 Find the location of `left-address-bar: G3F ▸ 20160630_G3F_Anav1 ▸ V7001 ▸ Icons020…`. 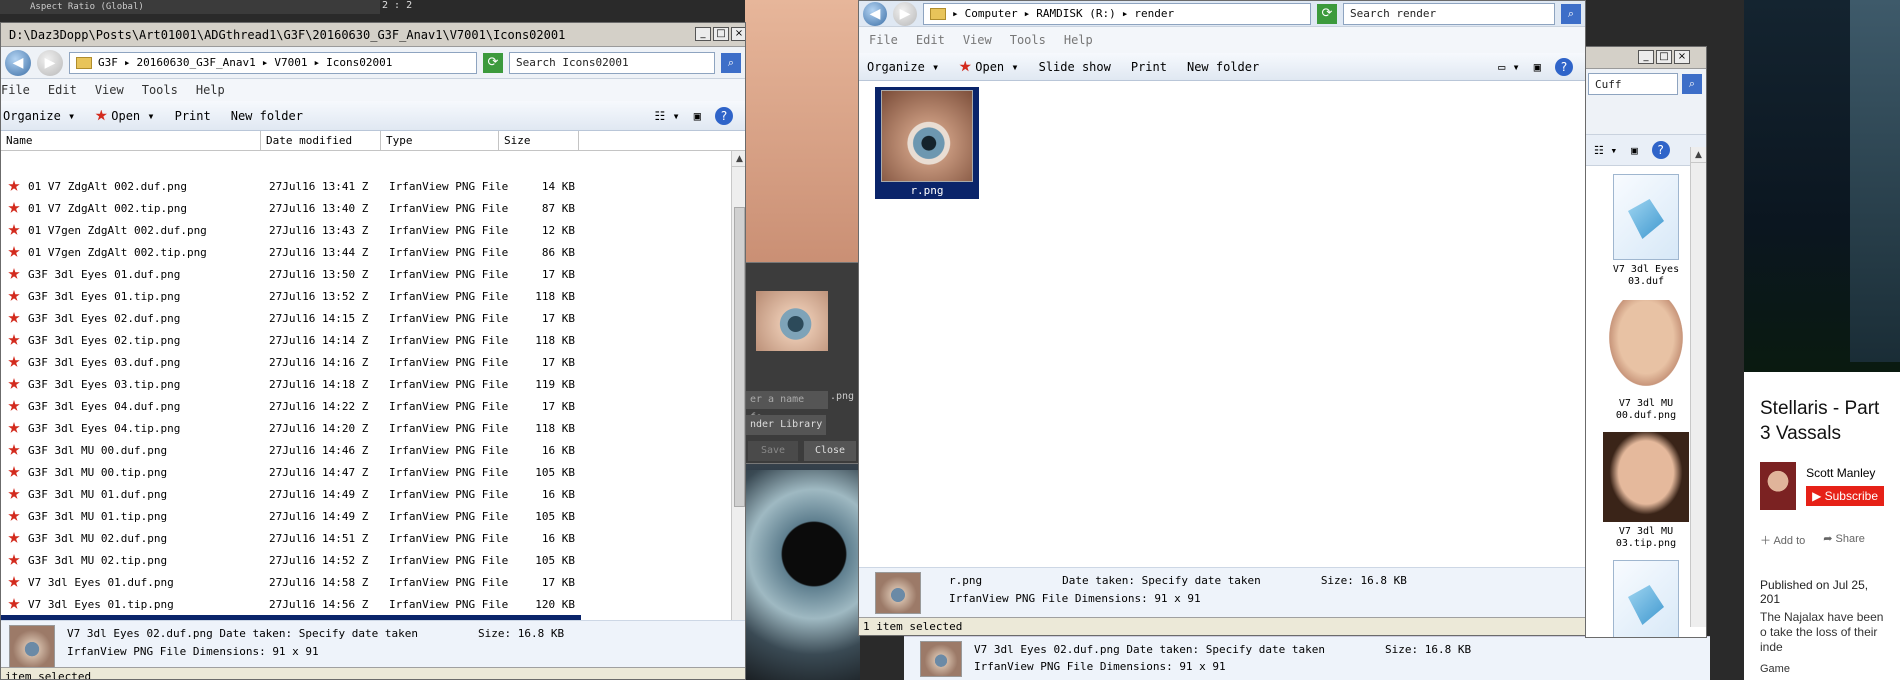

left-address-bar: G3F ▸ 20160630_G3F_Anav1 ▸ V7001 ▸ Icons020… is located at coordinates (273, 62).